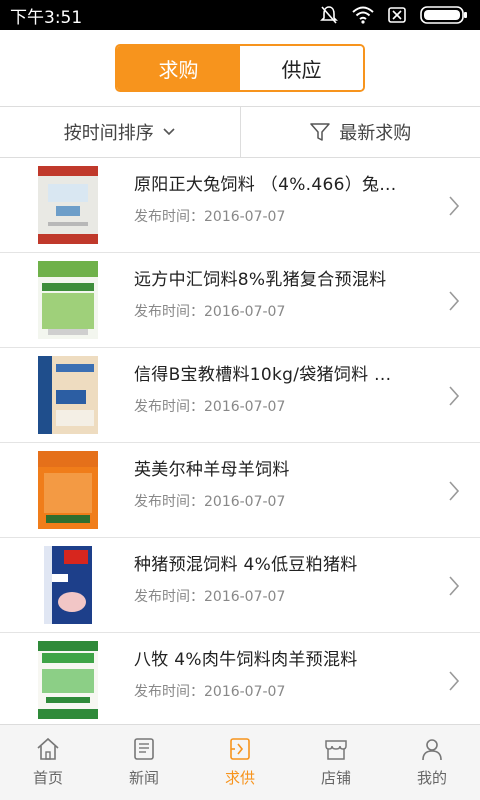 The width and height of the screenshot is (480, 800). I want to click on item-text: 种猪预混饲料 4%低豆粕猪料 发布时间：2016-07-07, so click(287, 585).